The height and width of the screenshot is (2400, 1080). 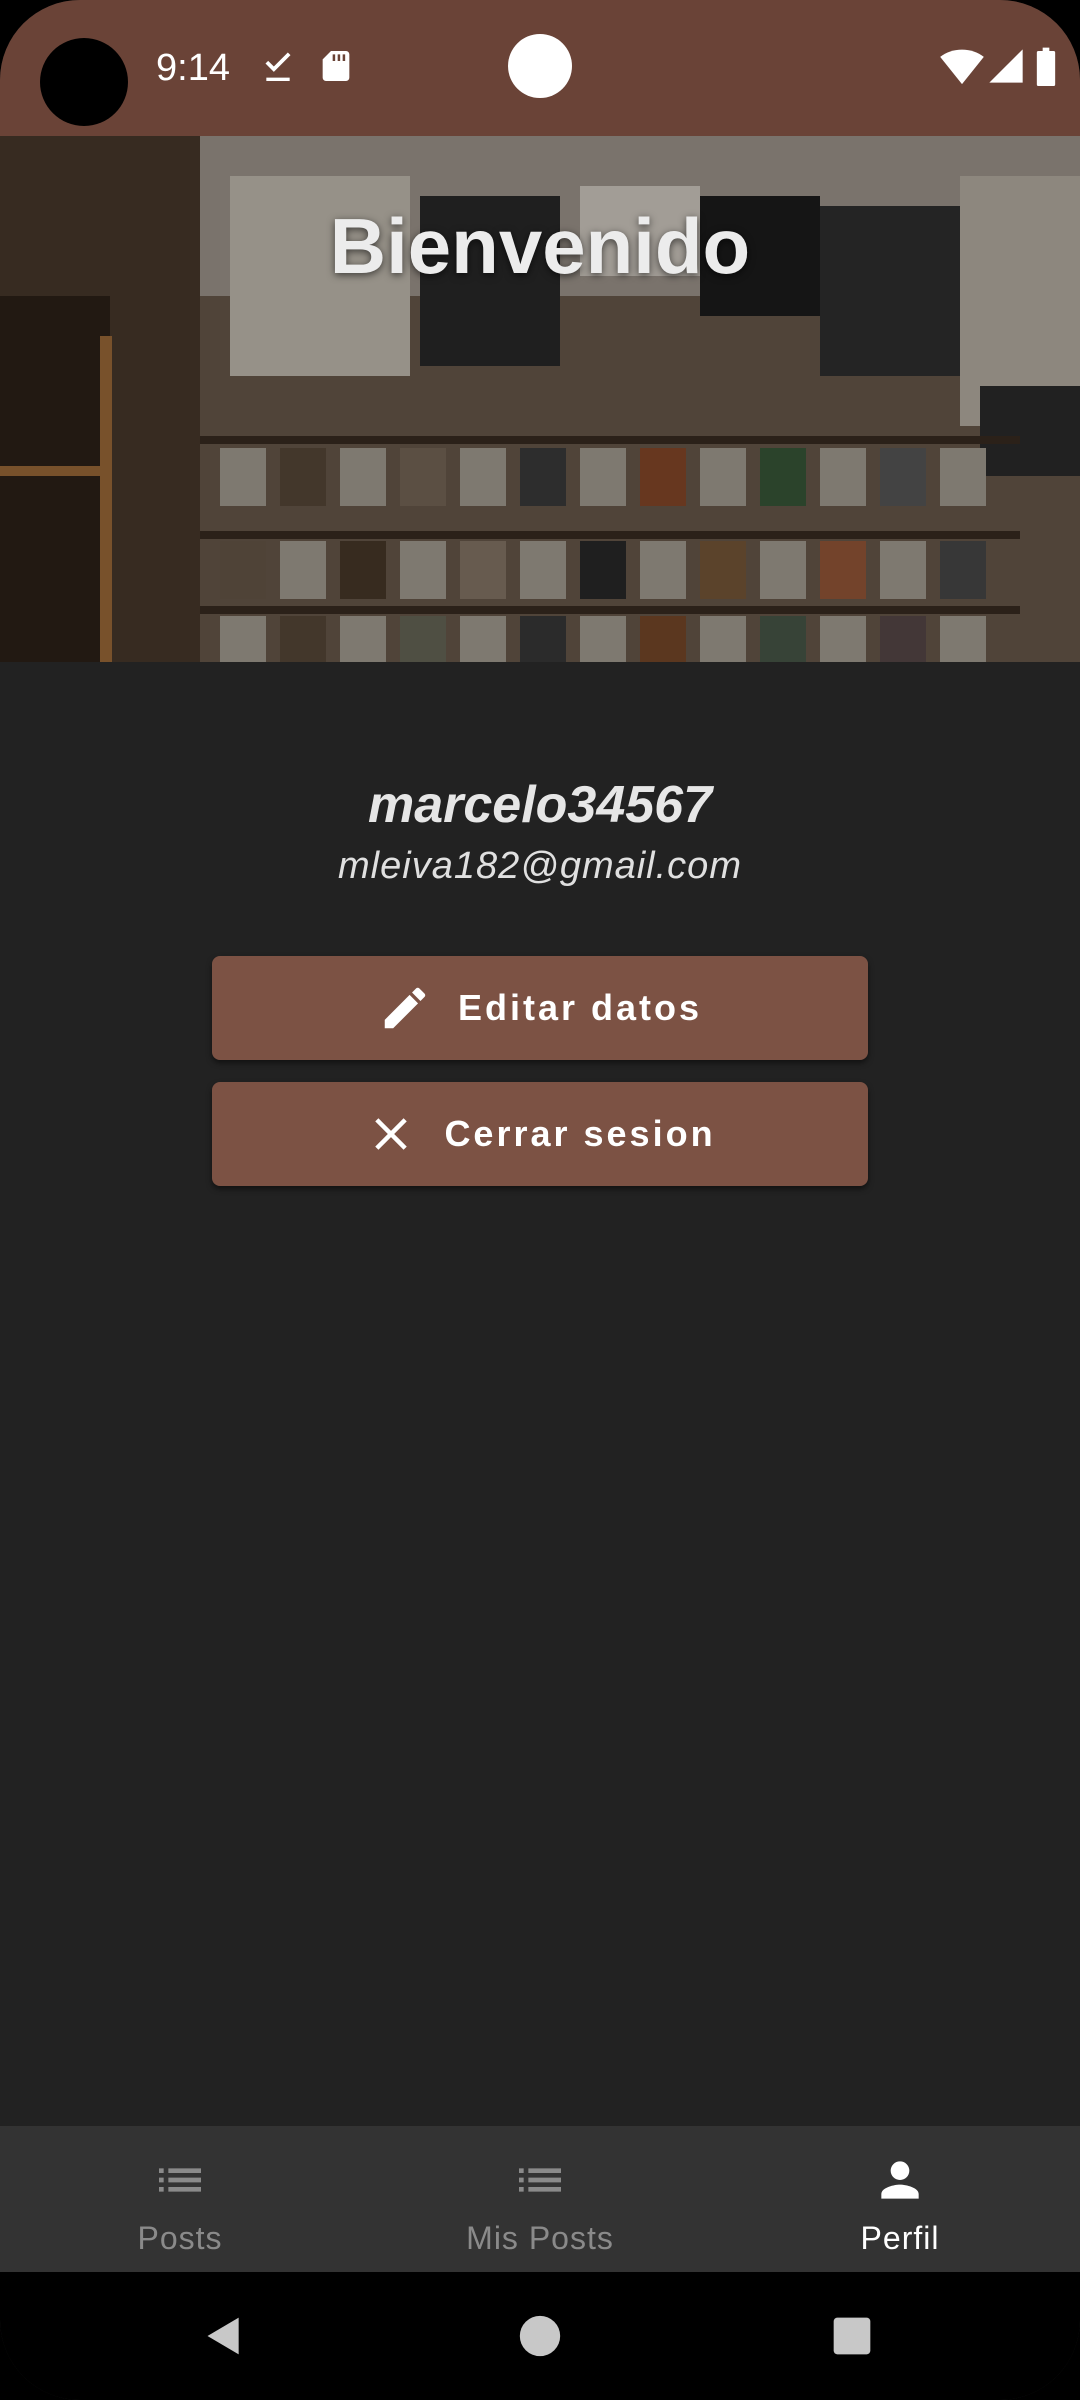 What do you see at coordinates (405, 1008) in the screenshot?
I see `pencil-icon` at bounding box center [405, 1008].